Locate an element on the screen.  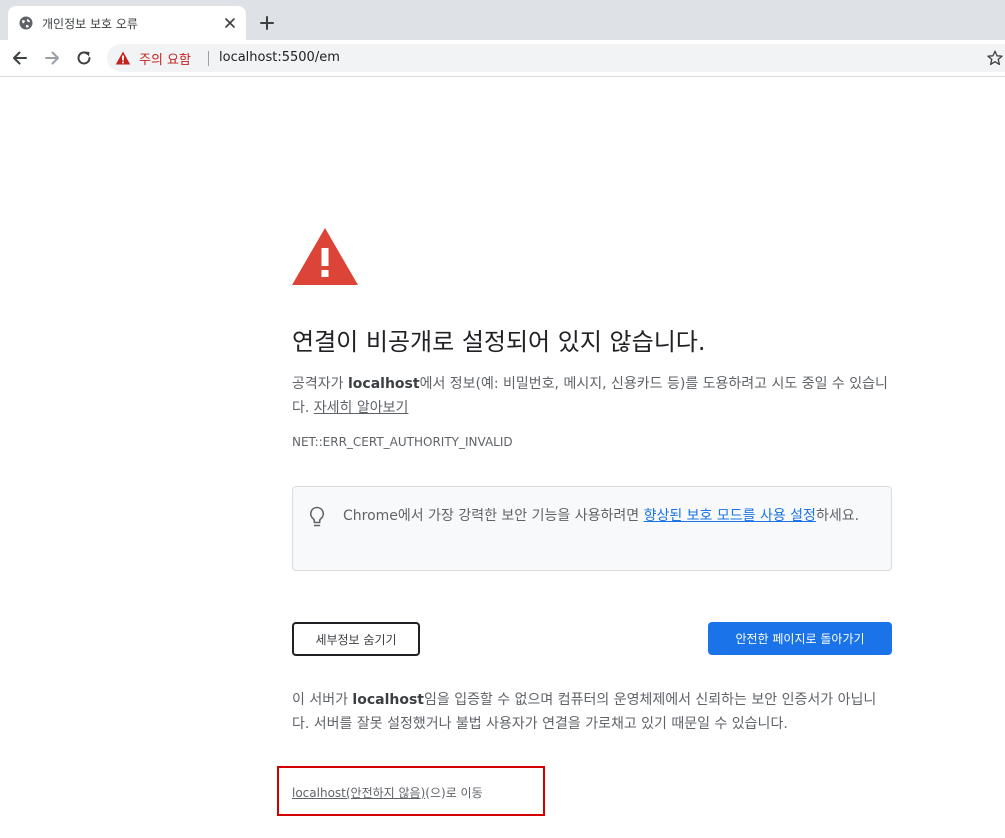
proceed-suffix: (으)로 이동 is located at coordinates (454, 793).